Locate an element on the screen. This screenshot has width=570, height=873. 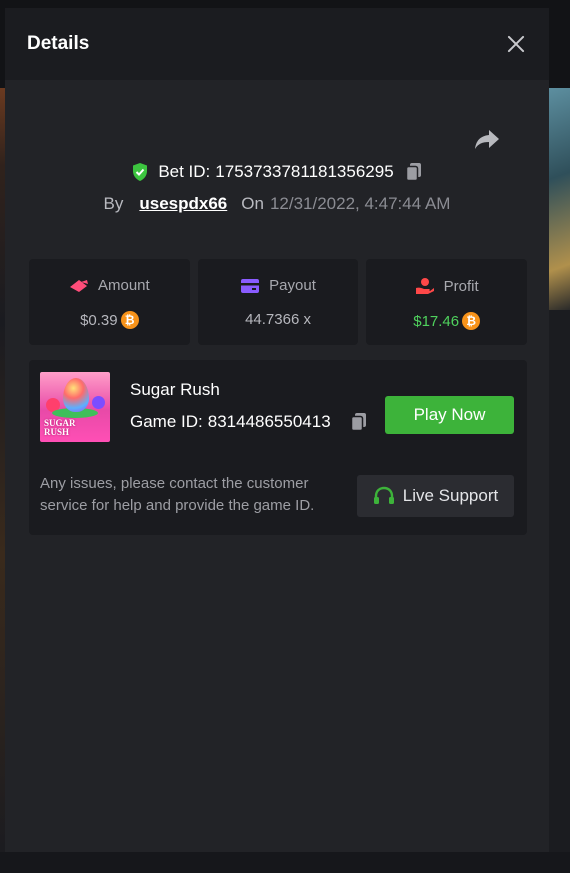
bet-id-label: Bet ID: is located at coordinates (184, 171).